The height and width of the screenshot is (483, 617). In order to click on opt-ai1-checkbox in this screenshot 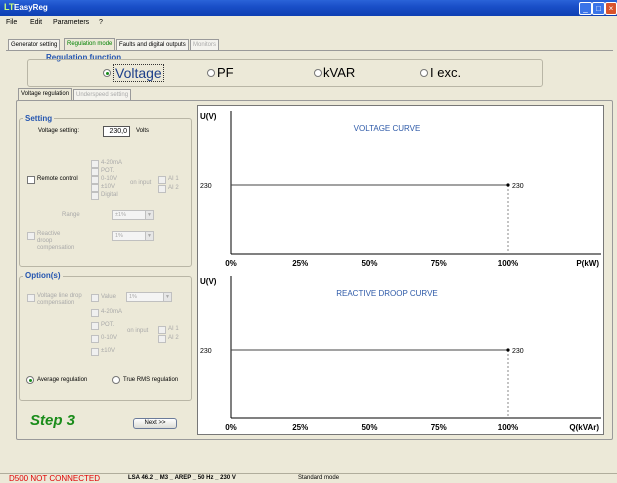, I will do `click(162, 330)`.